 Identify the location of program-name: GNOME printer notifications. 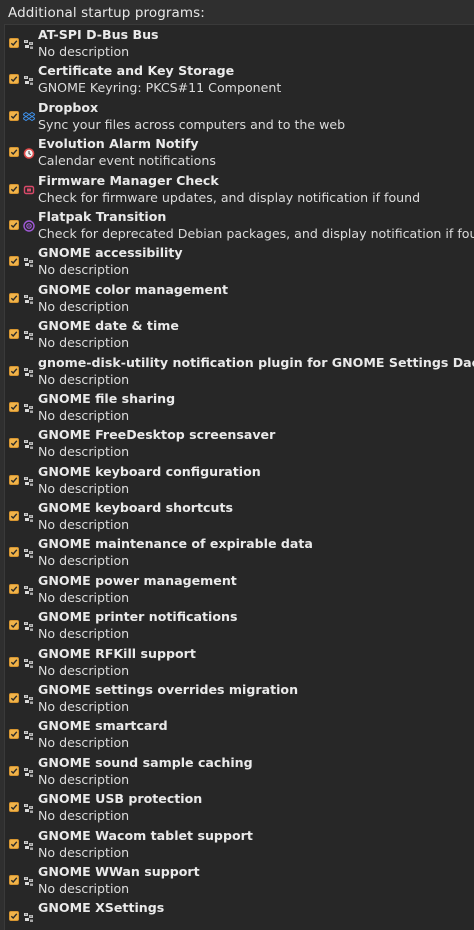
(138, 617).